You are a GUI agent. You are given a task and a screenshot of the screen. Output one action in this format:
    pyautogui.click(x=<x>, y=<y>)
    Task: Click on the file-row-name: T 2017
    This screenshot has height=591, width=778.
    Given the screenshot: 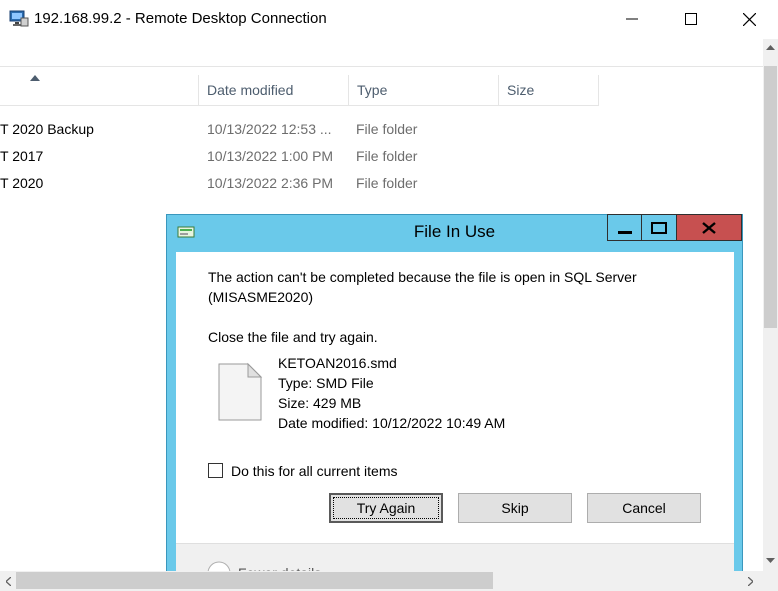 What is the action you would take?
    pyautogui.click(x=21, y=156)
    